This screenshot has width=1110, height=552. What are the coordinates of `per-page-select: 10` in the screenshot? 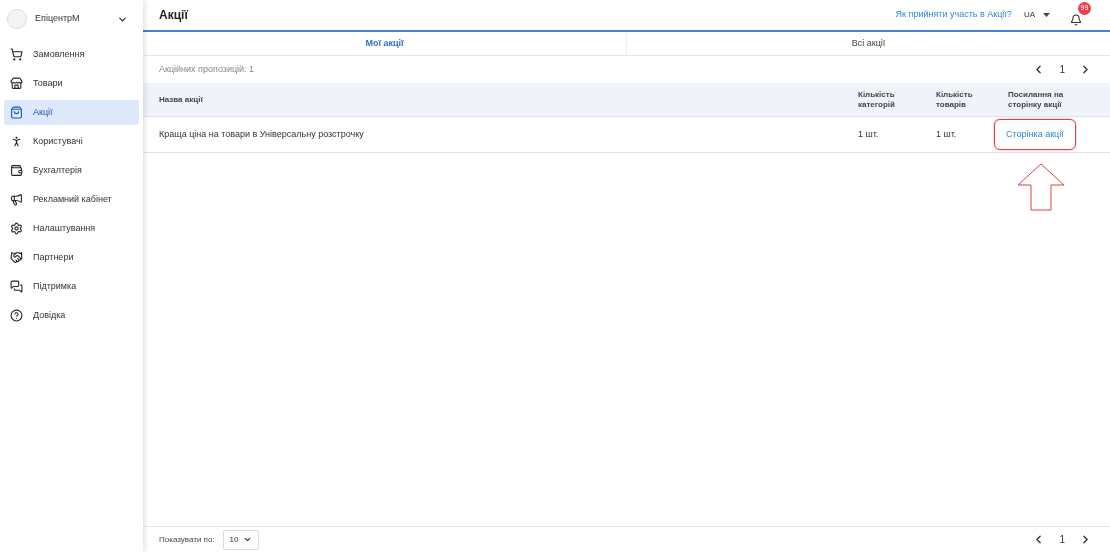 It's located at (240, 539).